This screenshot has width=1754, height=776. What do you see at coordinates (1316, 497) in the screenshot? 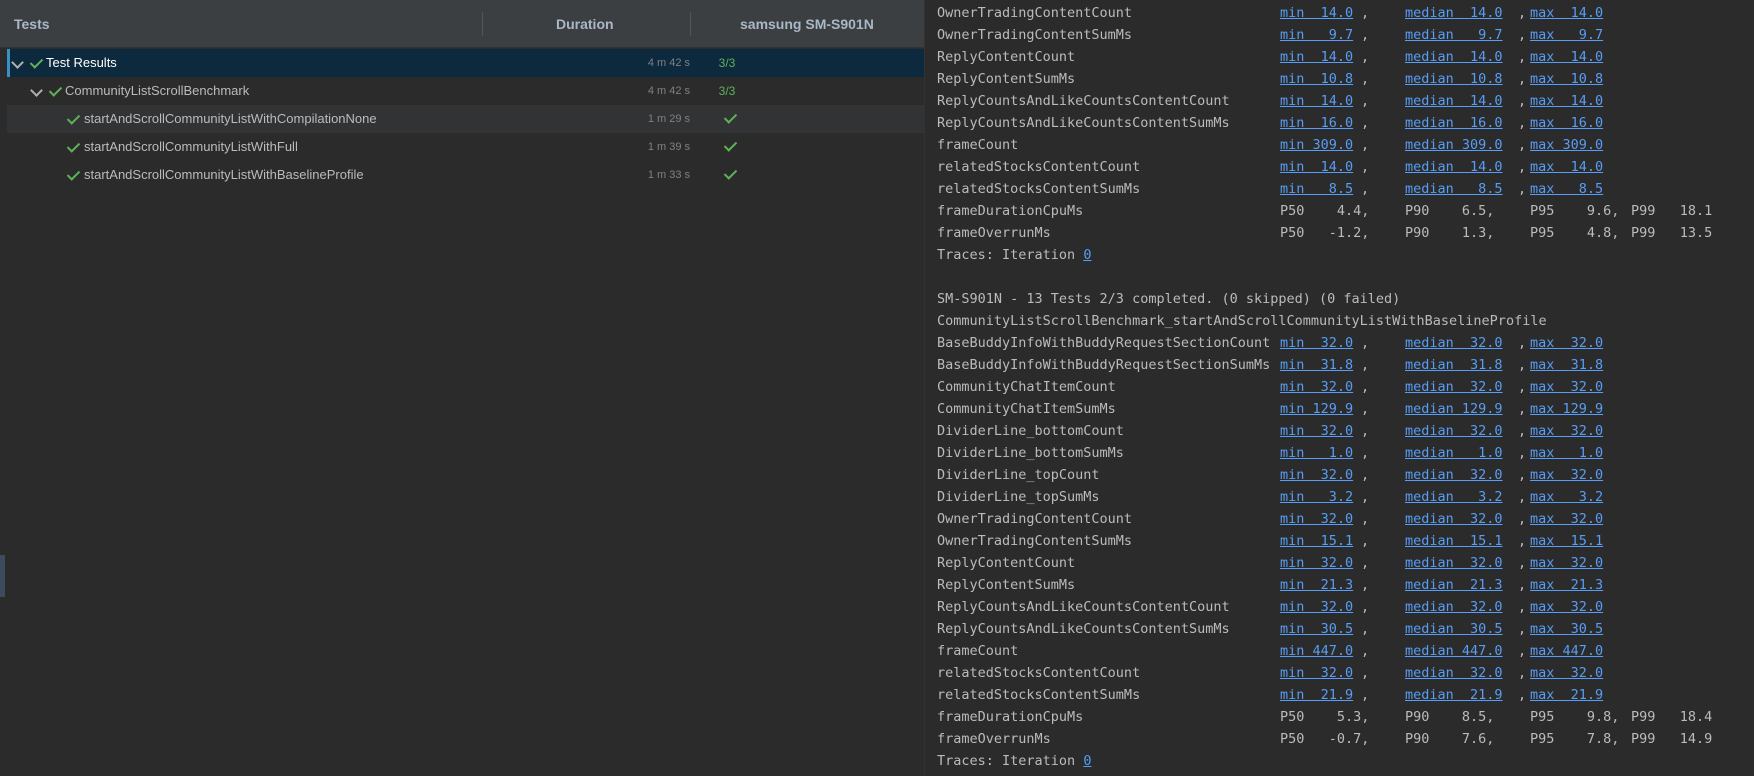
I see `min-link: min 3.2` at bounding box center [1316, 497].